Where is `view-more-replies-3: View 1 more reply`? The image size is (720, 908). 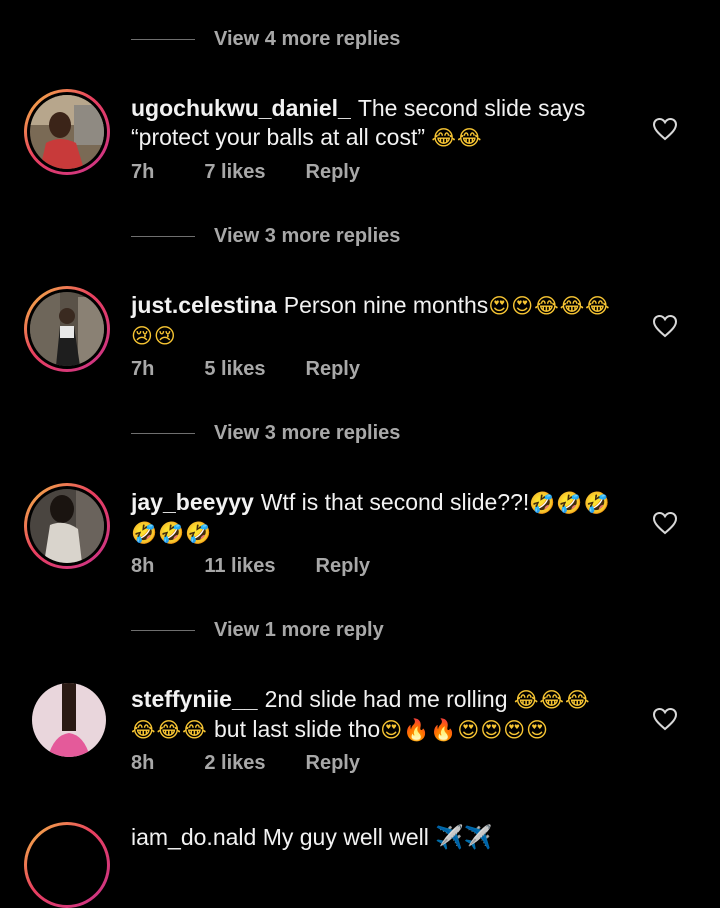
view-more-replies-3: View 1 more reply is located at coordinates (257, 630).